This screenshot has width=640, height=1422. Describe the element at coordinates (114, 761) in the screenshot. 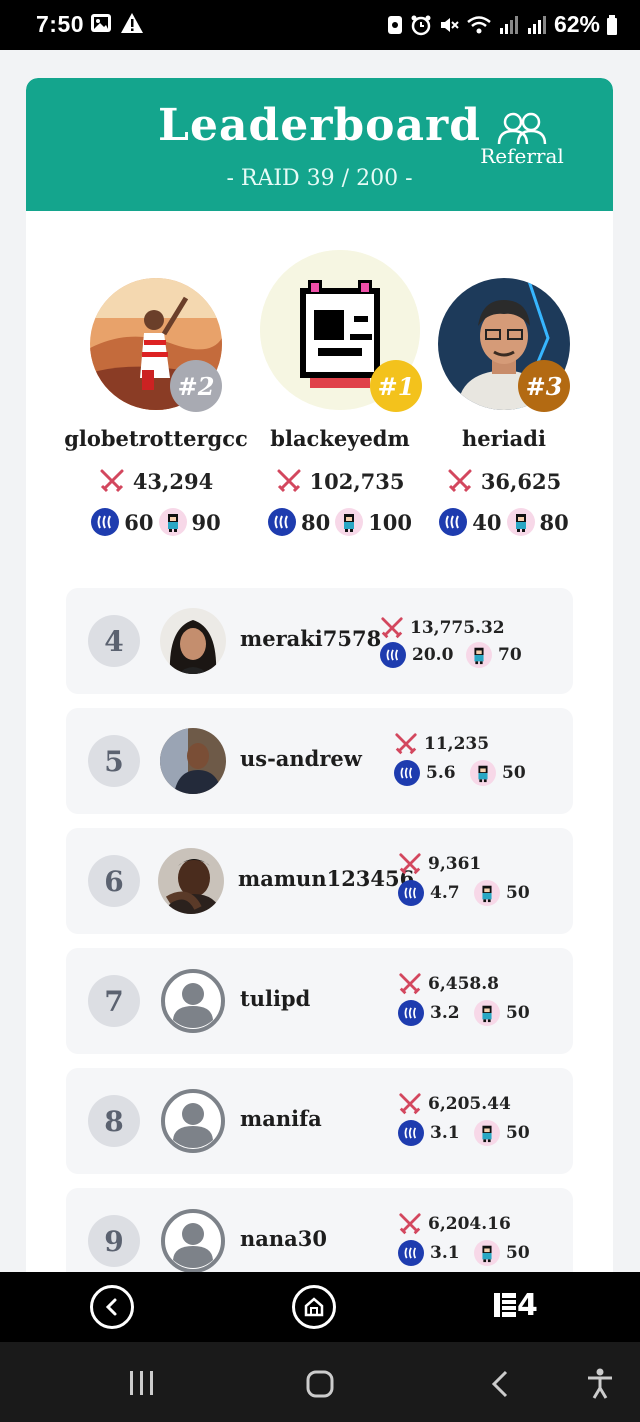

I see `rank-number: 5` at that location.